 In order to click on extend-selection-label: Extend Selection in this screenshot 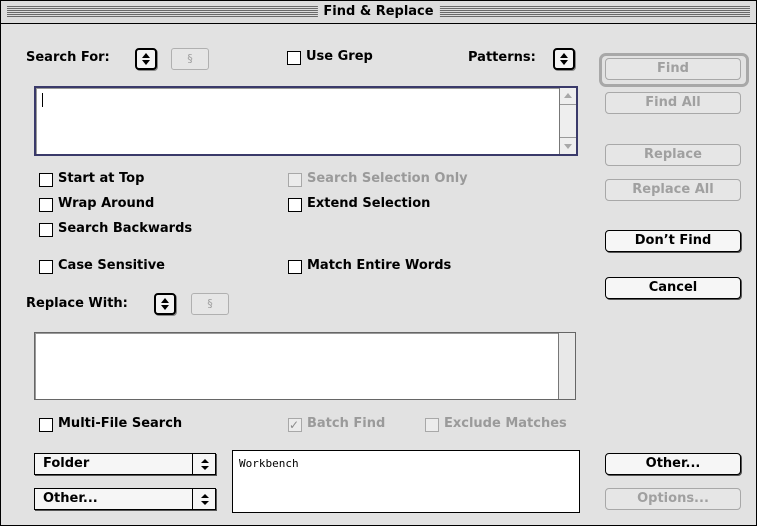, I will do `click(369, 203)`.